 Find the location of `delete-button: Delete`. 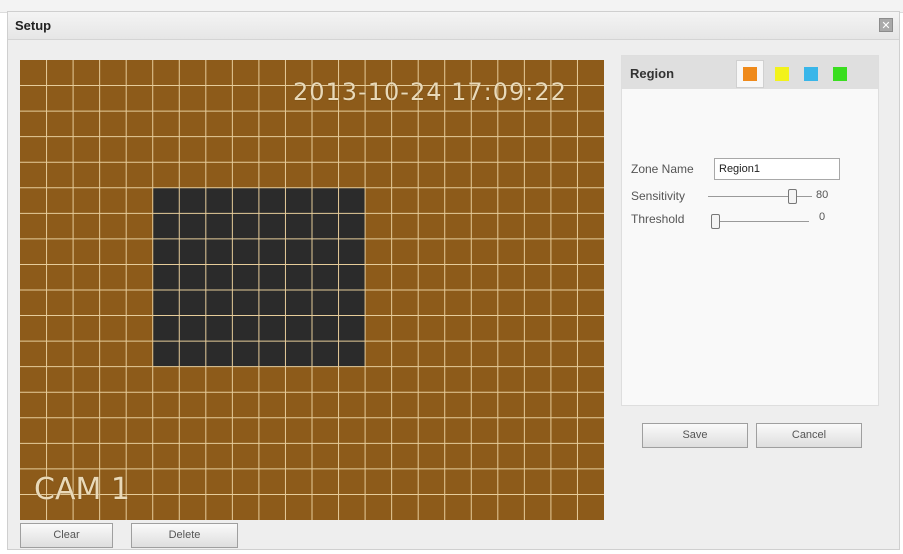

delete-button: Delete is located at coordinates (184, 535).